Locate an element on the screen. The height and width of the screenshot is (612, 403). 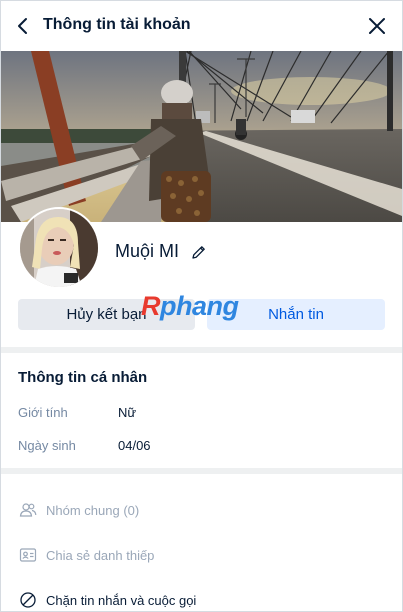
contact-card-icon is located at coordinates (28, 555).